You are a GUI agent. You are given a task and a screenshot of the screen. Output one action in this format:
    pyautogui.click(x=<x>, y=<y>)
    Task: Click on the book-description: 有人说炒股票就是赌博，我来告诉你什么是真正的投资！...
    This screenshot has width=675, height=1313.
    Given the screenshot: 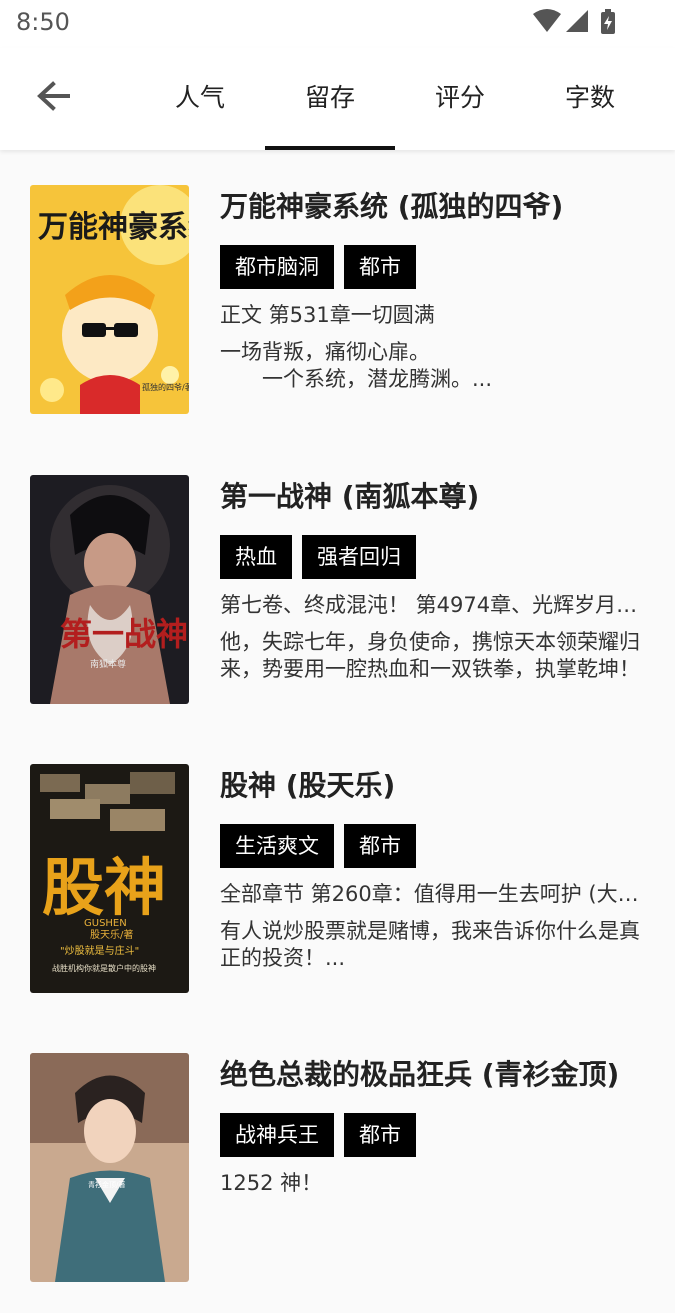 What is the action you would take?
    pyautogui.click(x=430, y=944)
    